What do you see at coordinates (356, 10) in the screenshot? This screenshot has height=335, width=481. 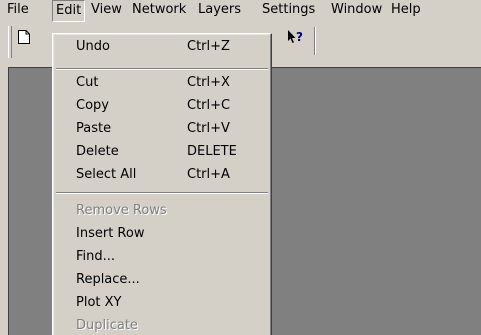 I see `menu-window: Window` at bounding box center [356, 10].